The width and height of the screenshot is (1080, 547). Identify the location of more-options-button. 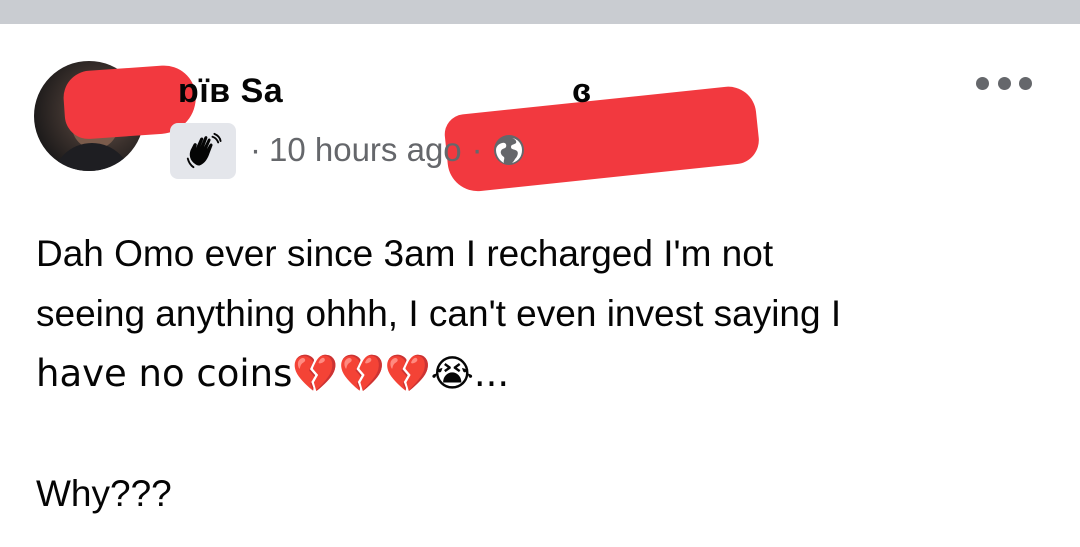
(1004, 83).